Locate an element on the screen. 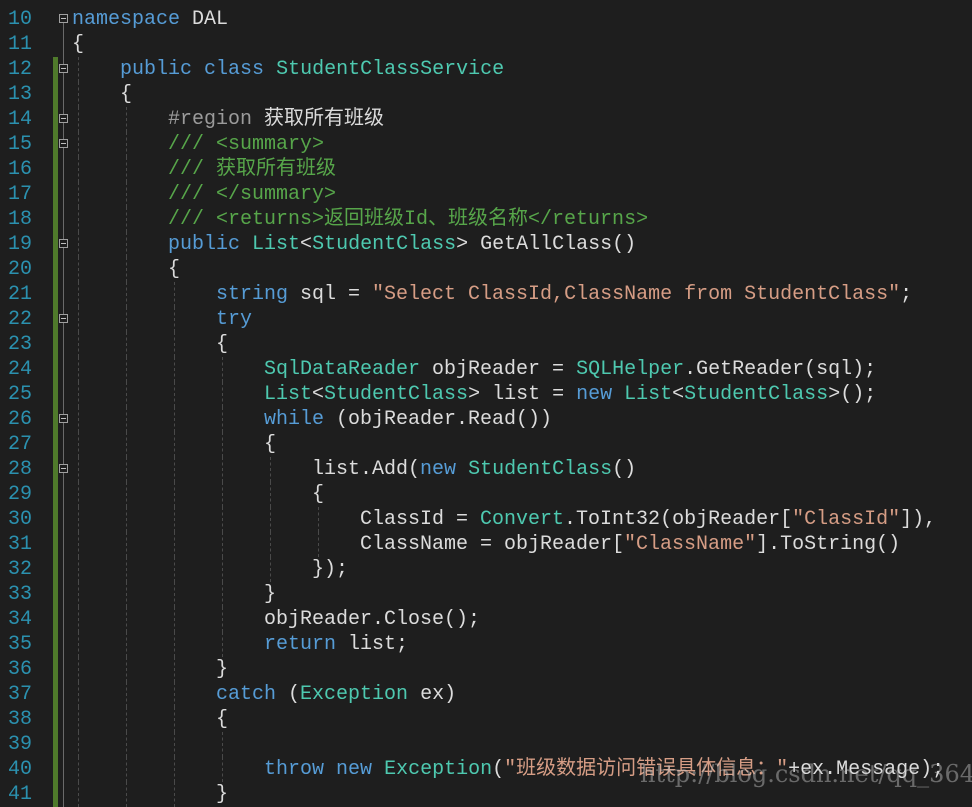 This screenshot has height=807, width=972. line-number: 17 is located at coordinates (19, 194).